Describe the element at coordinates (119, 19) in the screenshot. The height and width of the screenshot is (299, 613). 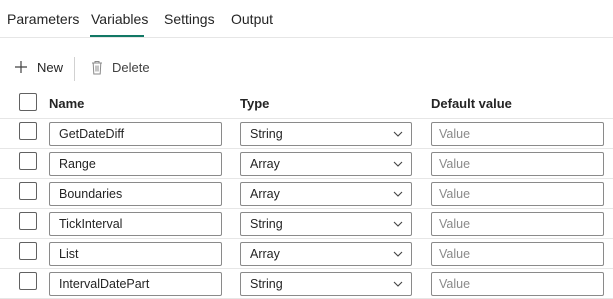
I see `tab-variables: Variables` at that location.